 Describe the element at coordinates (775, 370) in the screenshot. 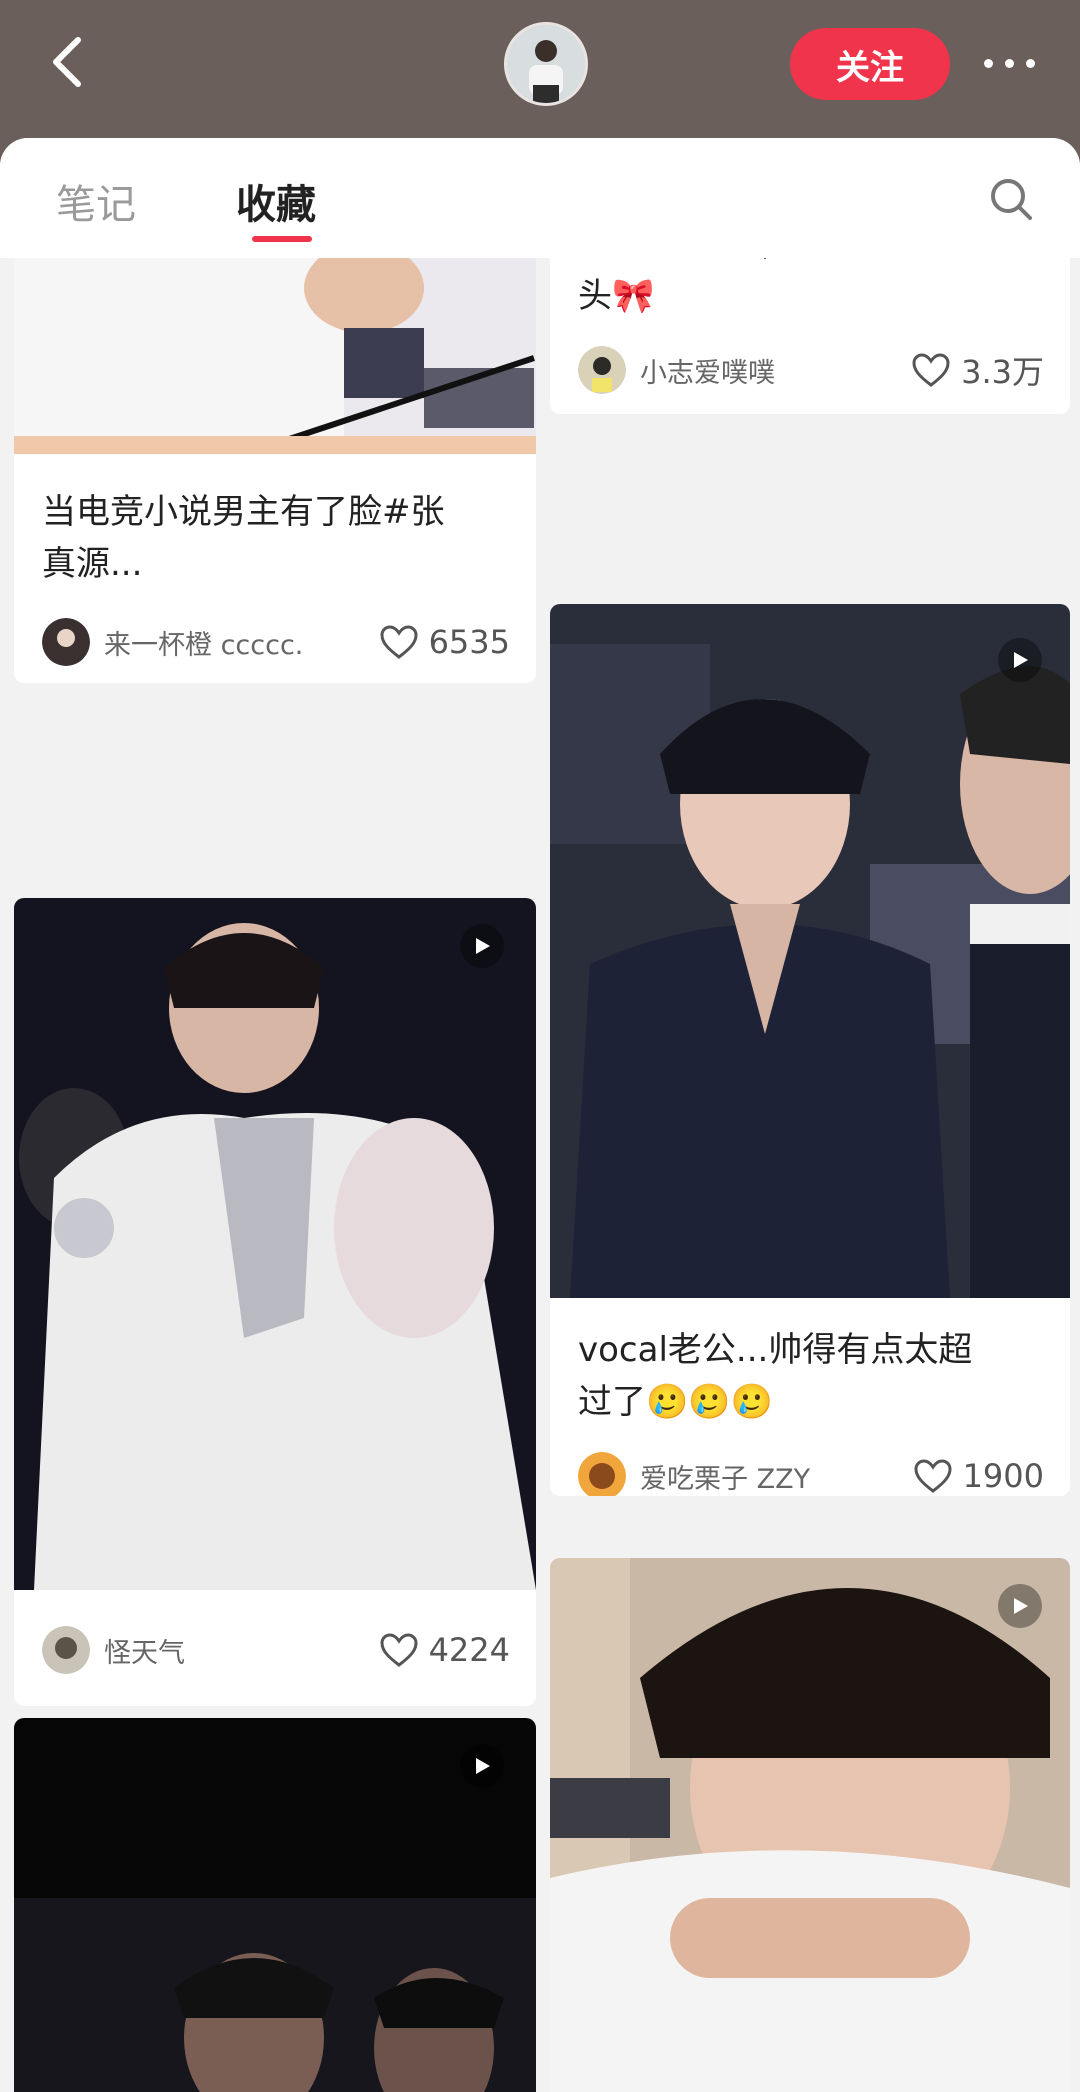

I see `author-name: 小志爱噗噗` at that location.